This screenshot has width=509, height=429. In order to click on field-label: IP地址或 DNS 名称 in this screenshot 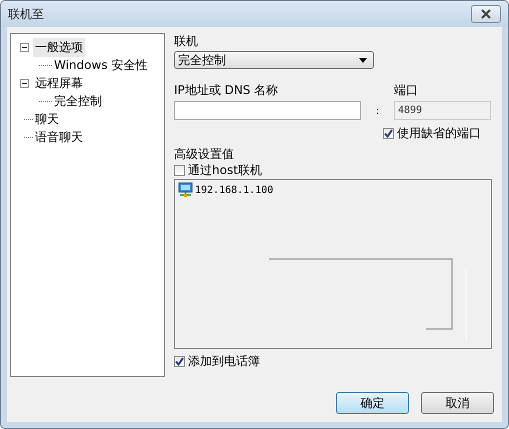, I will do `click(227, 90)`.